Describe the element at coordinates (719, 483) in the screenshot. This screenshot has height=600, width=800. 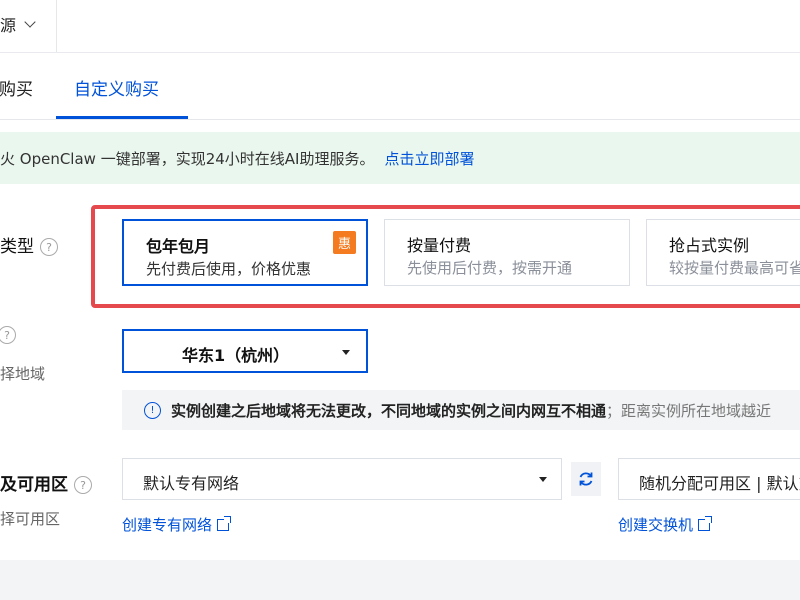
I see `vswitch-select-value: 随机分配可用区 | 默认交换机` at that location.